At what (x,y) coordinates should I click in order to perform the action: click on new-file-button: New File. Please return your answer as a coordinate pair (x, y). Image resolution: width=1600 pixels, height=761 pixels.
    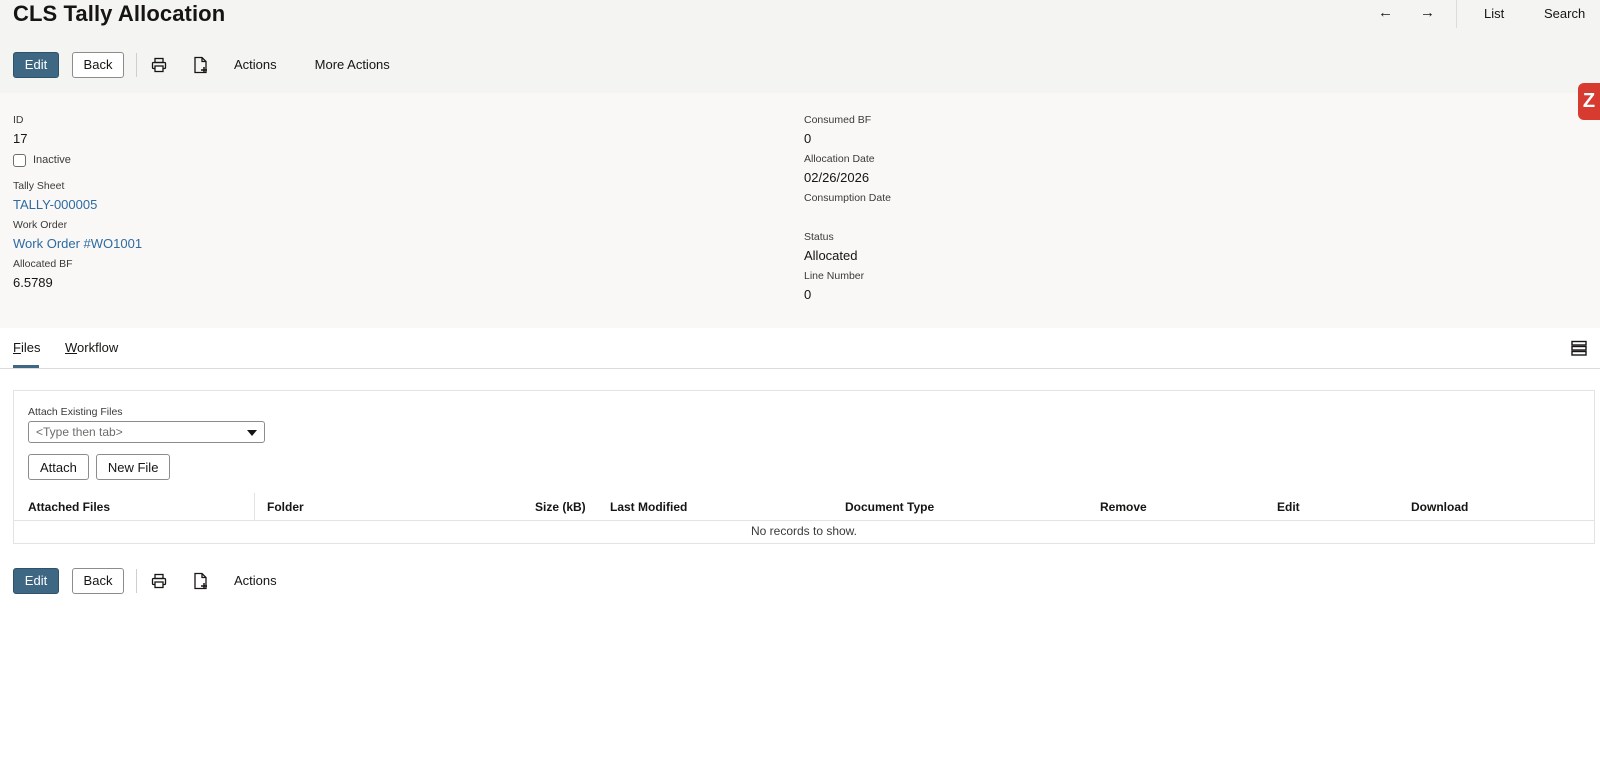
    Looking at the image, I should click on (133, 467).